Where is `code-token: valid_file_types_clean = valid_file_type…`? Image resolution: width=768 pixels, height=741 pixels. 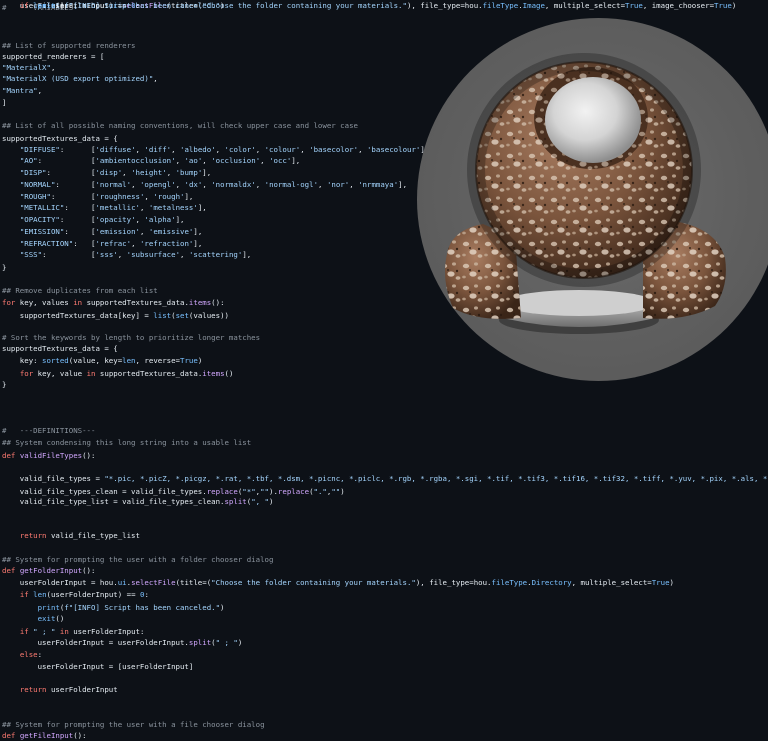 code-token: valid_file_types_clean = valid_file_type… is located at coordinates (104, 491).